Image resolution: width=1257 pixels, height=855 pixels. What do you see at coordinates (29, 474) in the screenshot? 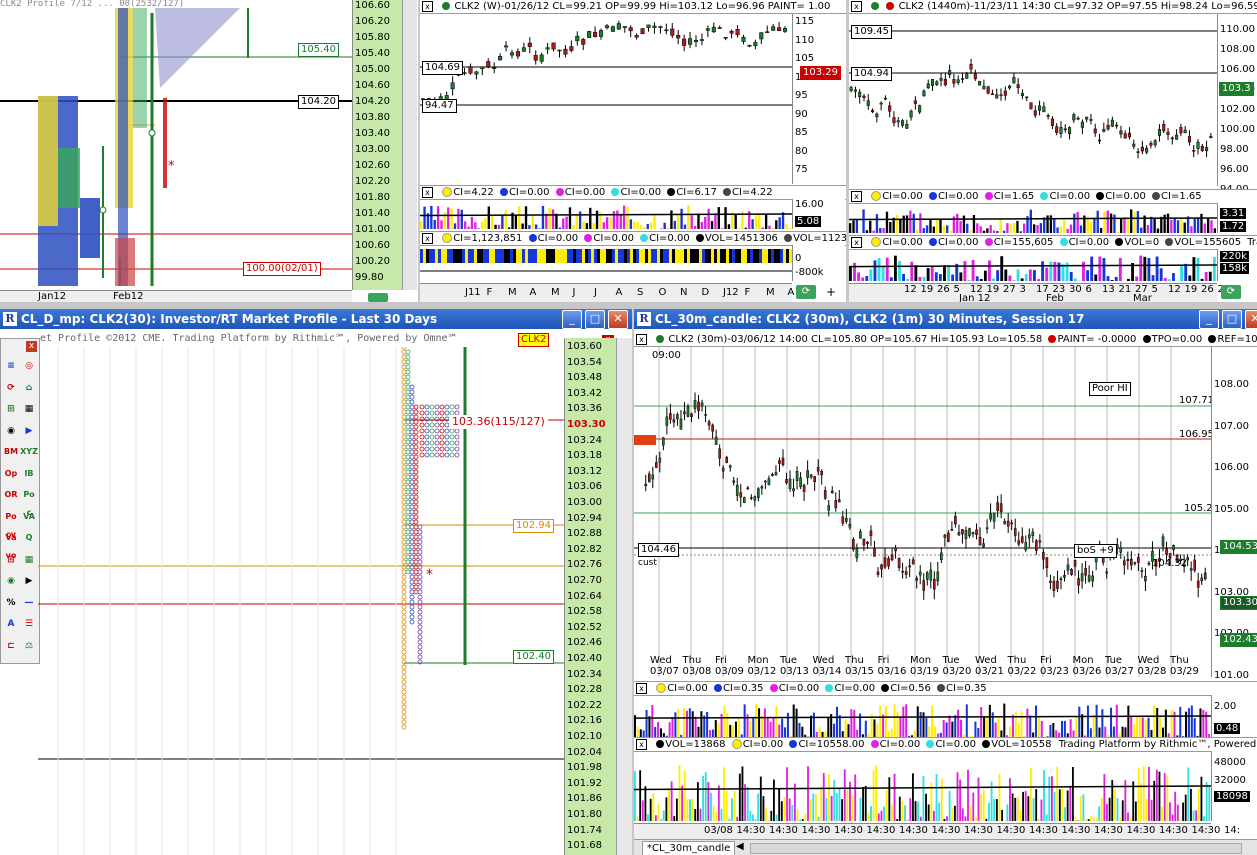
I see `tool-button-3: IB` at bounding box center [29, 474].